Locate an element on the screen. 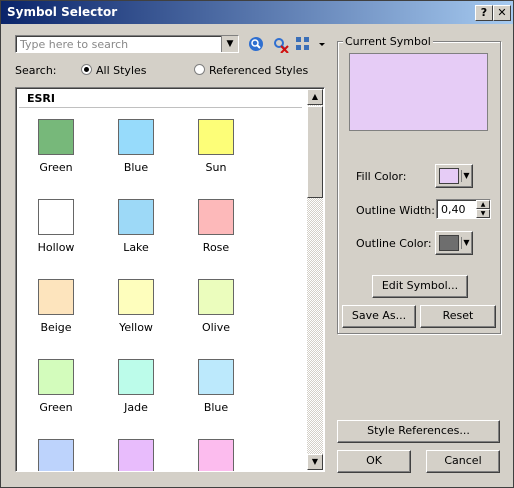 Image resolution: width=514 pixels, height=488 pixels. symbol-preview is located at coordinates (418, 92).